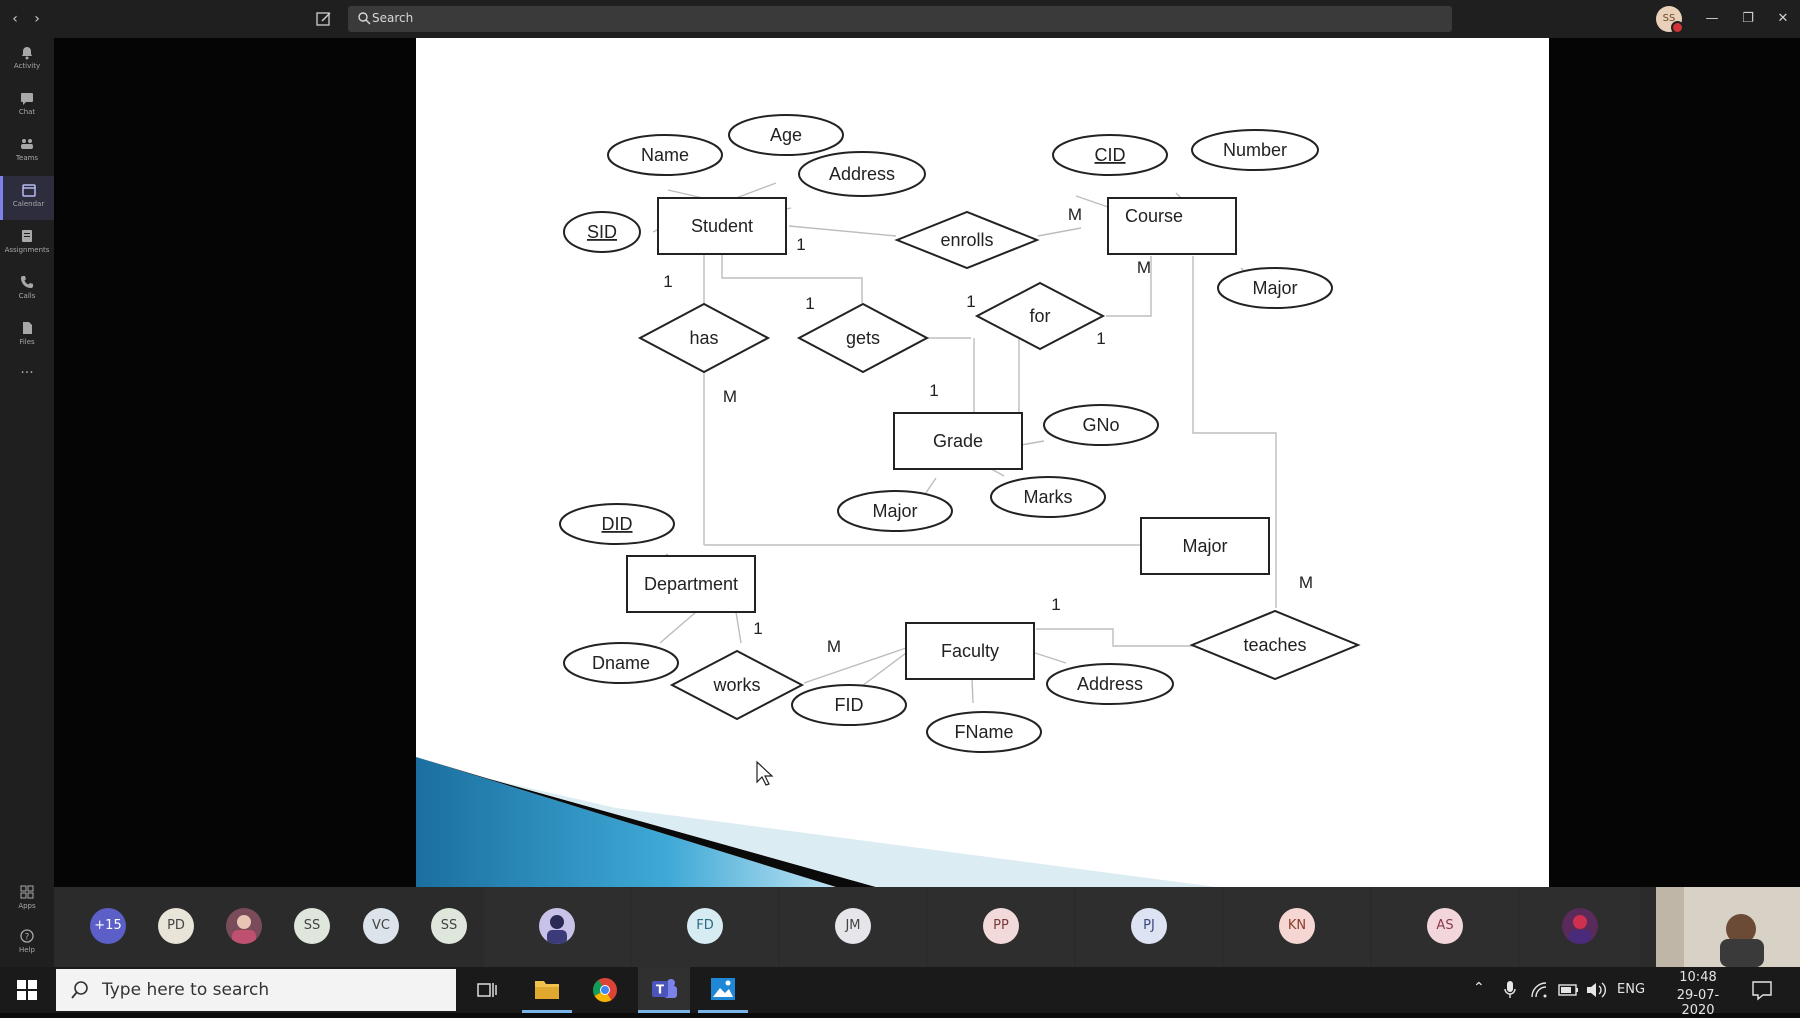 Image resolution: width=1800 pixels, height=1018 pixels. What do you see at coordinates (27, 152) in the screenshot?
I see `sidebar-item-teams: Teams` at bounding box center [27, 152].